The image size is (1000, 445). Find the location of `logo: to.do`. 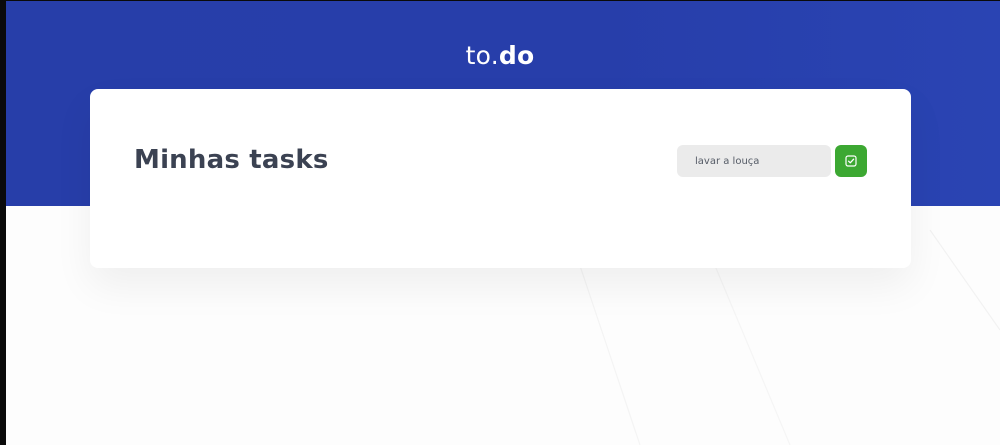

logo: to.do is located at coordinates (500, 56).